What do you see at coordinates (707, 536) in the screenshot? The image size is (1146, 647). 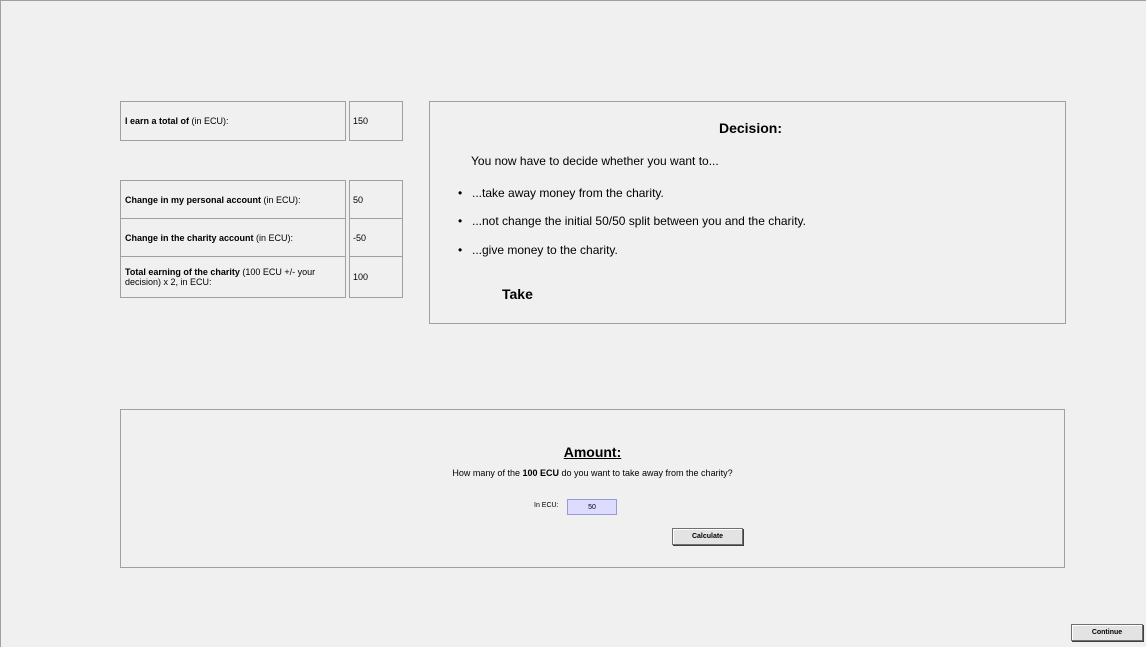 I see `calculate-button: Calculate` at bounding box center [707, 536].